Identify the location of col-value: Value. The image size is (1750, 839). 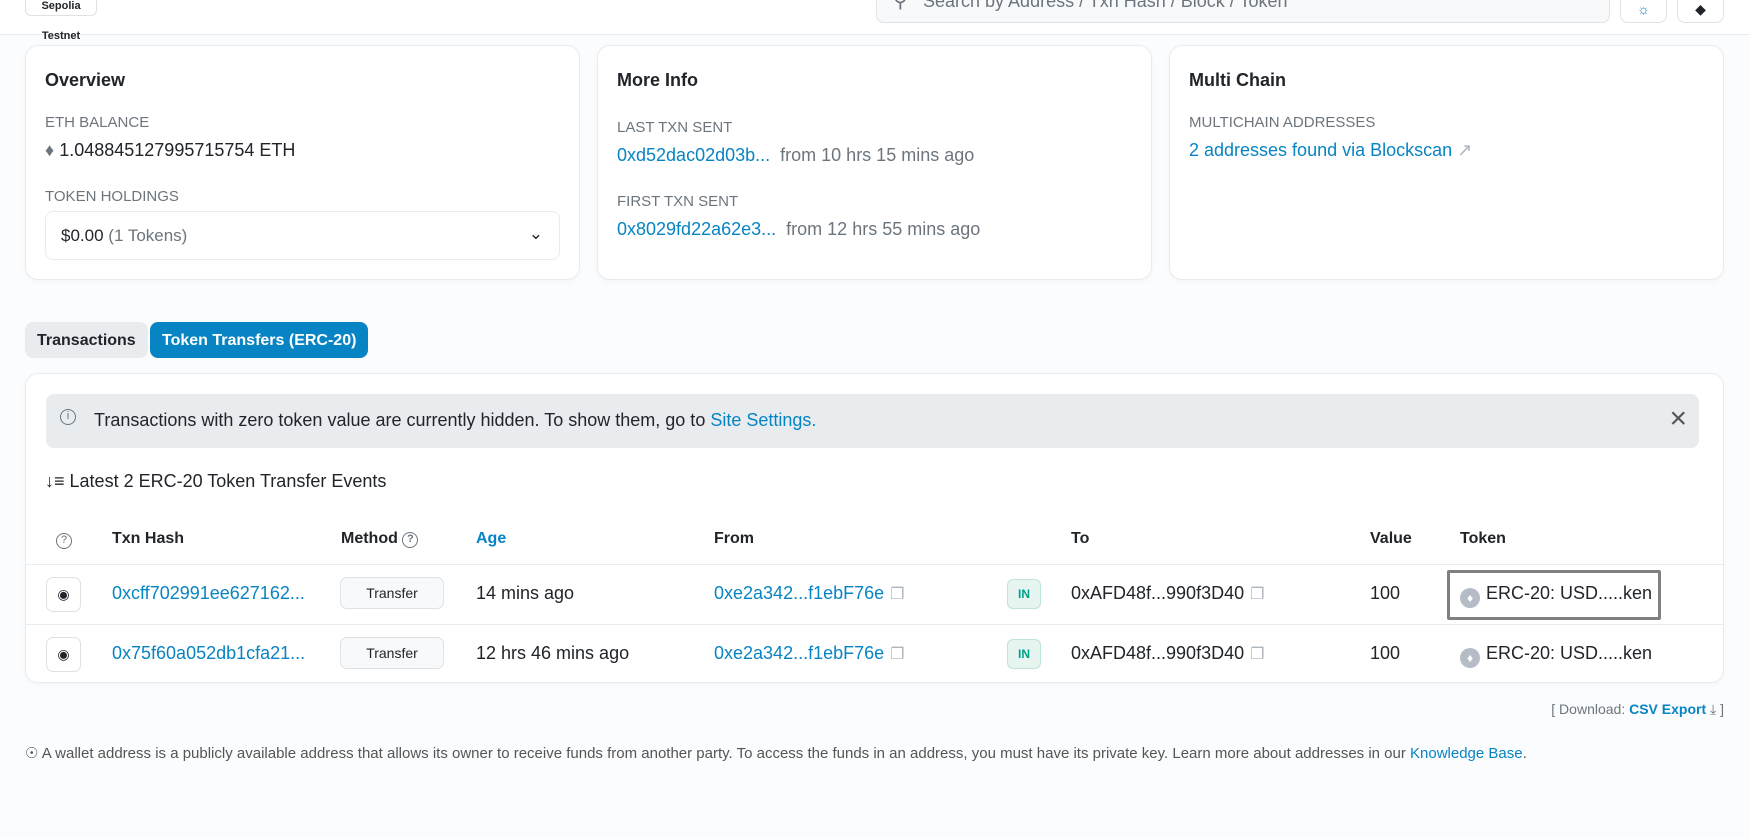
(1391, 538).